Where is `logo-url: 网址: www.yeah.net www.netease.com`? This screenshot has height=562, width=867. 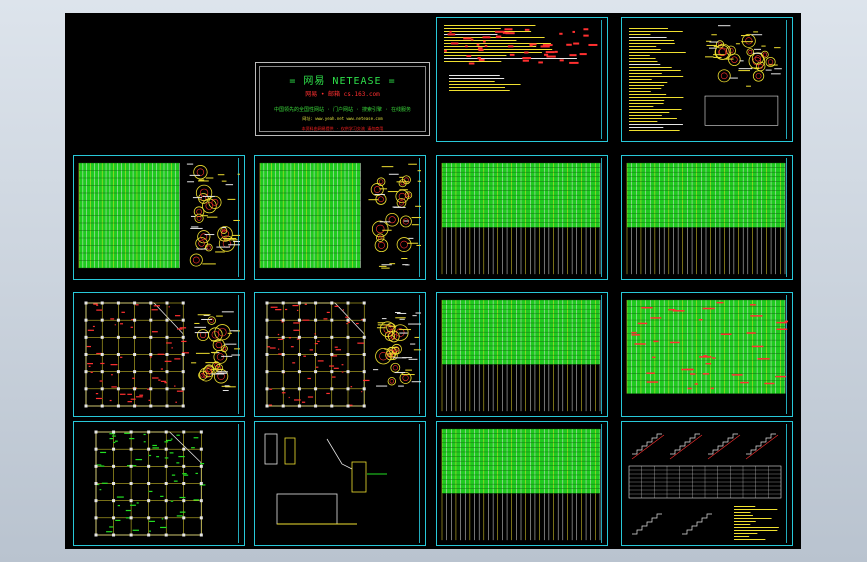
logo-url: 网址: www.yeah.net www.netease.com is located at coordinates (342, 118).